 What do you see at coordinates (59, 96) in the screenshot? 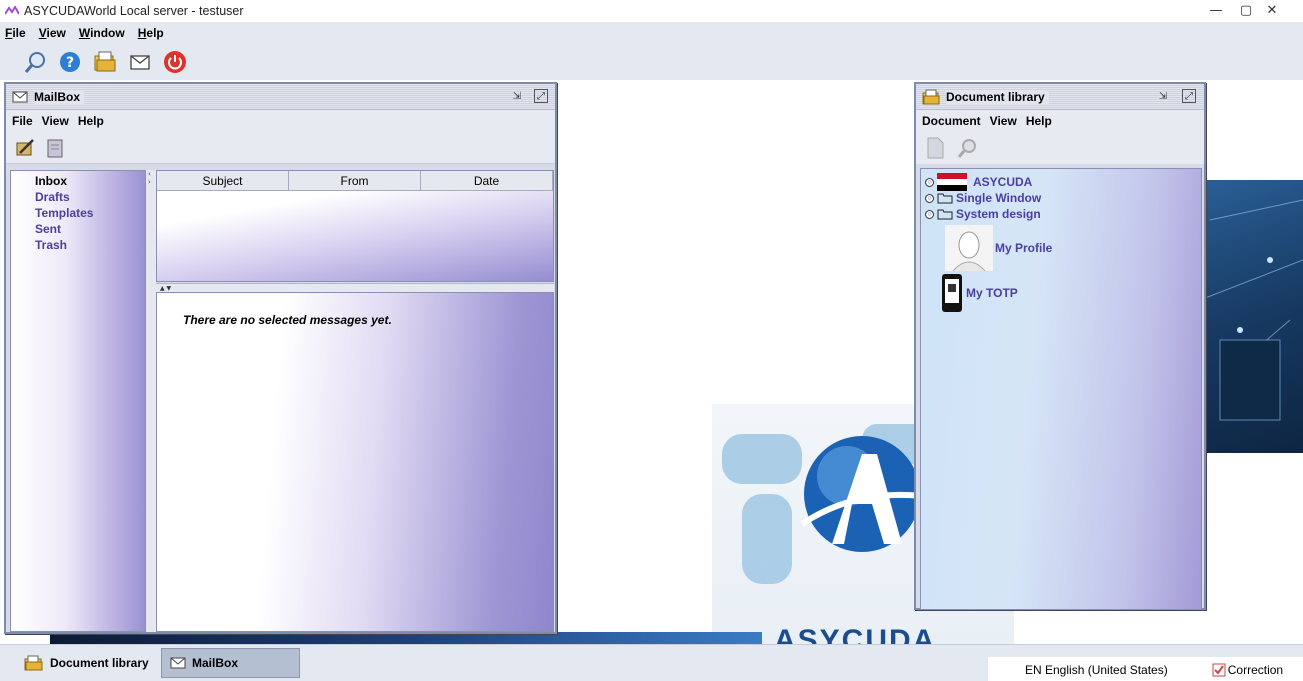
I see `mailbox-title: MailBox` at bounding box center [59, 96].